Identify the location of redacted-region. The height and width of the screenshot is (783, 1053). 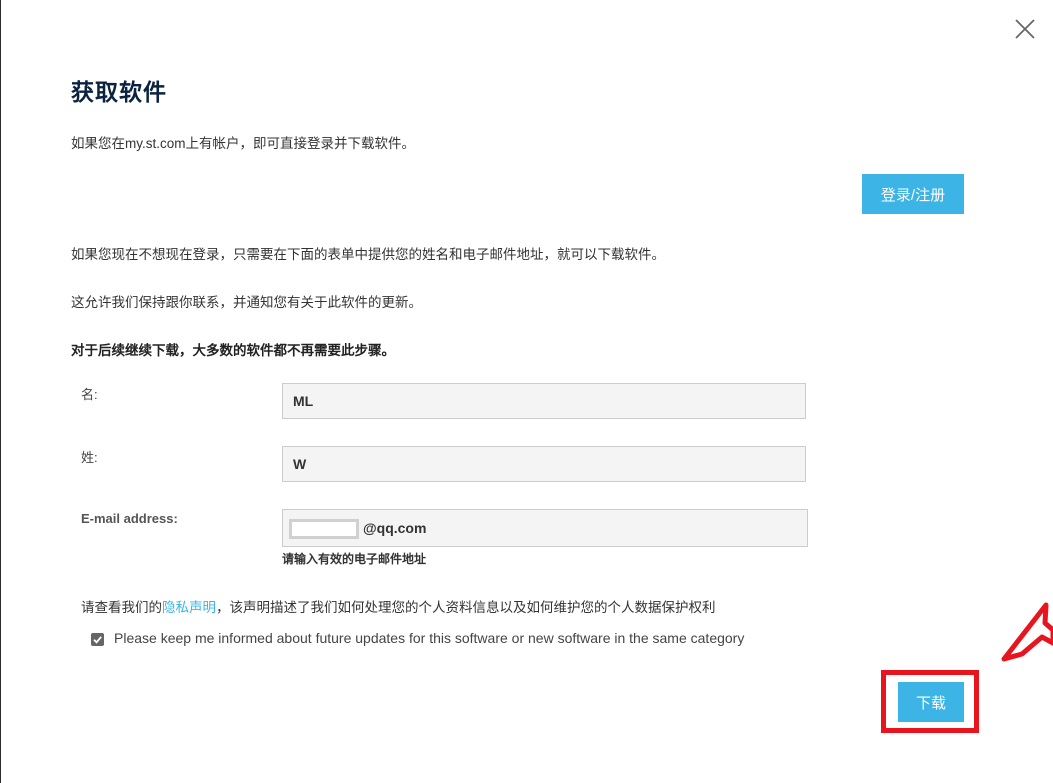
(324, 529).